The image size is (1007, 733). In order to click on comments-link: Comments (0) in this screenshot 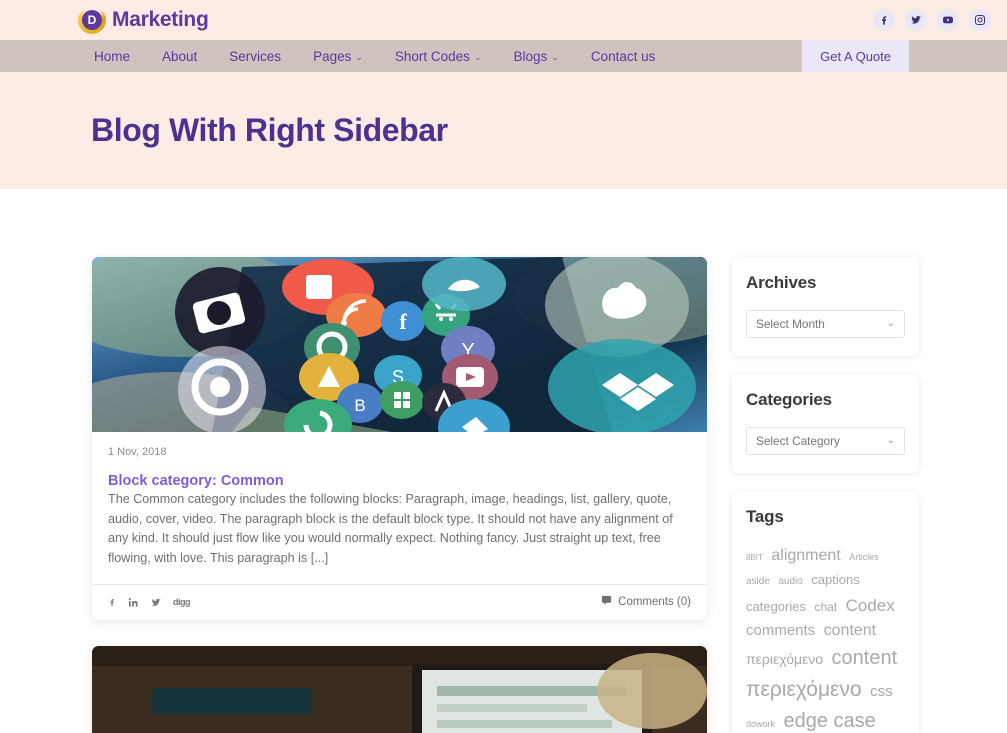, I will do `click(646, 602)`.